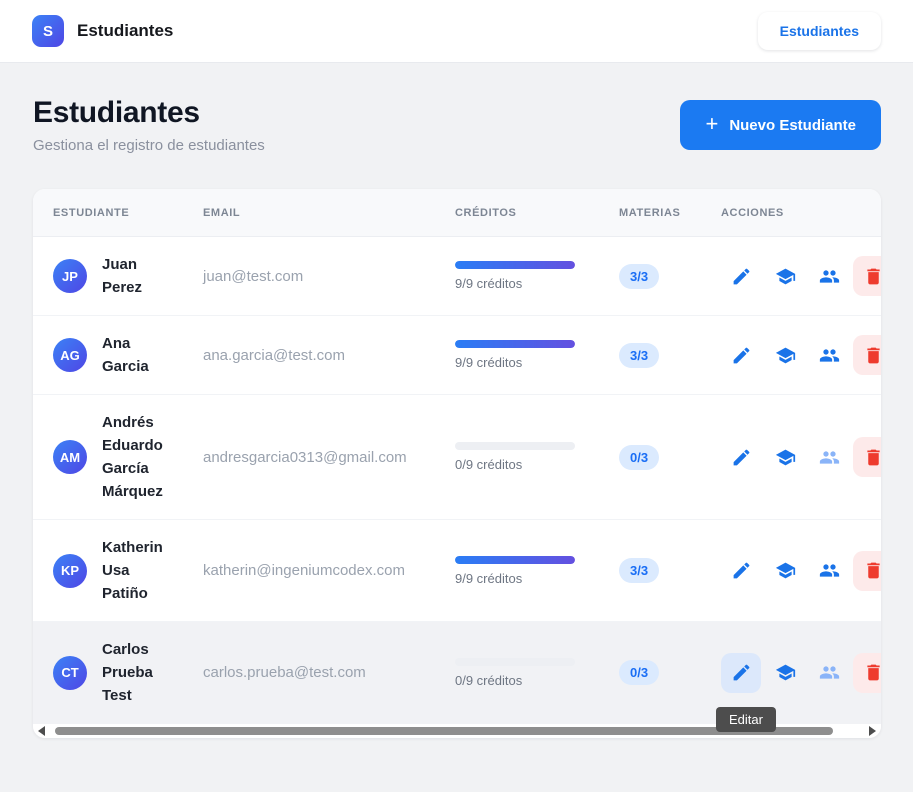  What do you see at coordinates (70, 355) in the screenshot?
I see `avatar: AG` at bounding box center [70, 355].